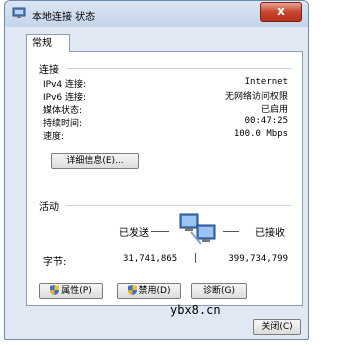  I want to click on duration-value: 00:47:25, so click(266, 121).